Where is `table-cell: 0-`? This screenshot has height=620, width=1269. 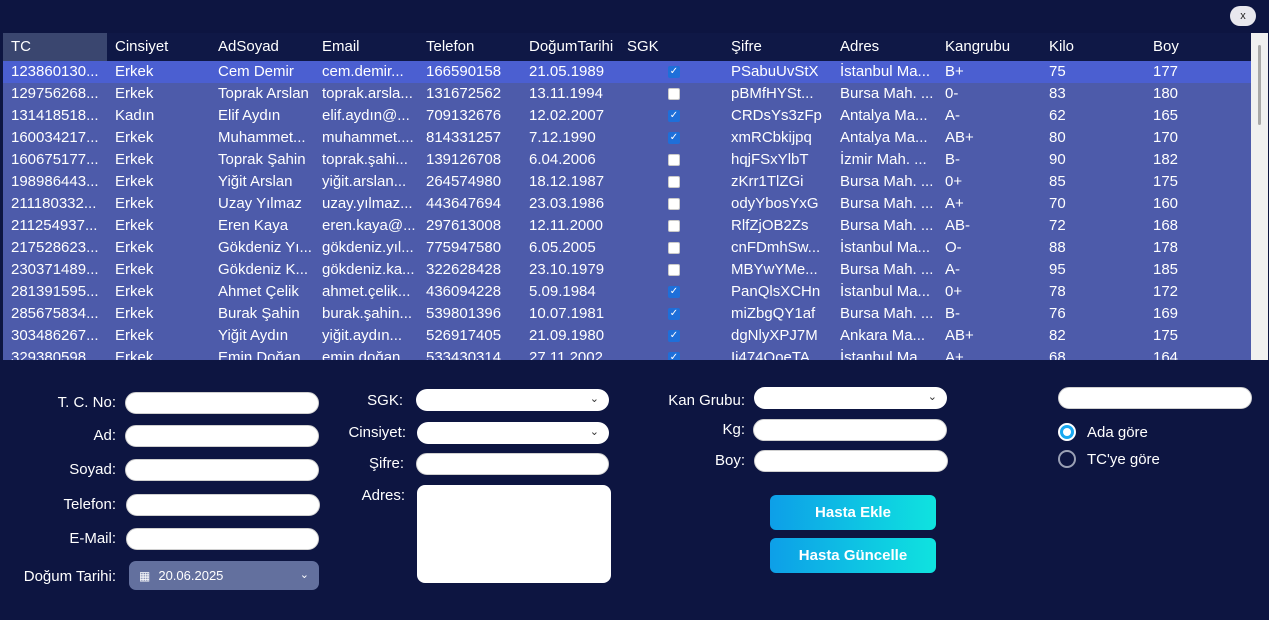
table-cell: 0- is located at coordinates (989, 94).